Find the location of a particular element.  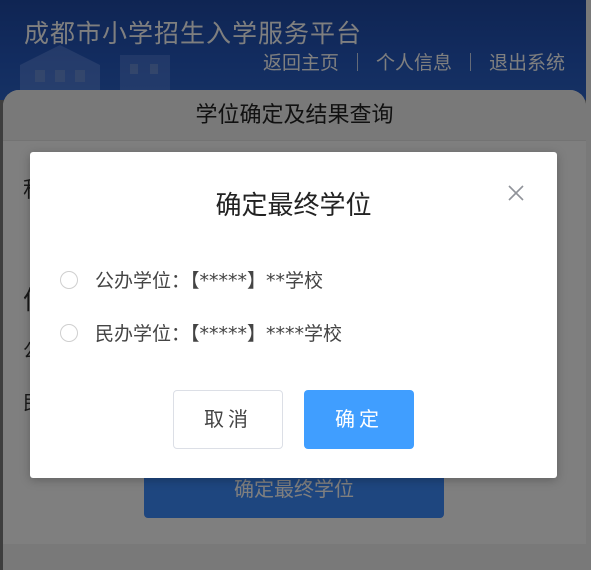

confirm-button: 确定 is located at coordinates (359, 419).